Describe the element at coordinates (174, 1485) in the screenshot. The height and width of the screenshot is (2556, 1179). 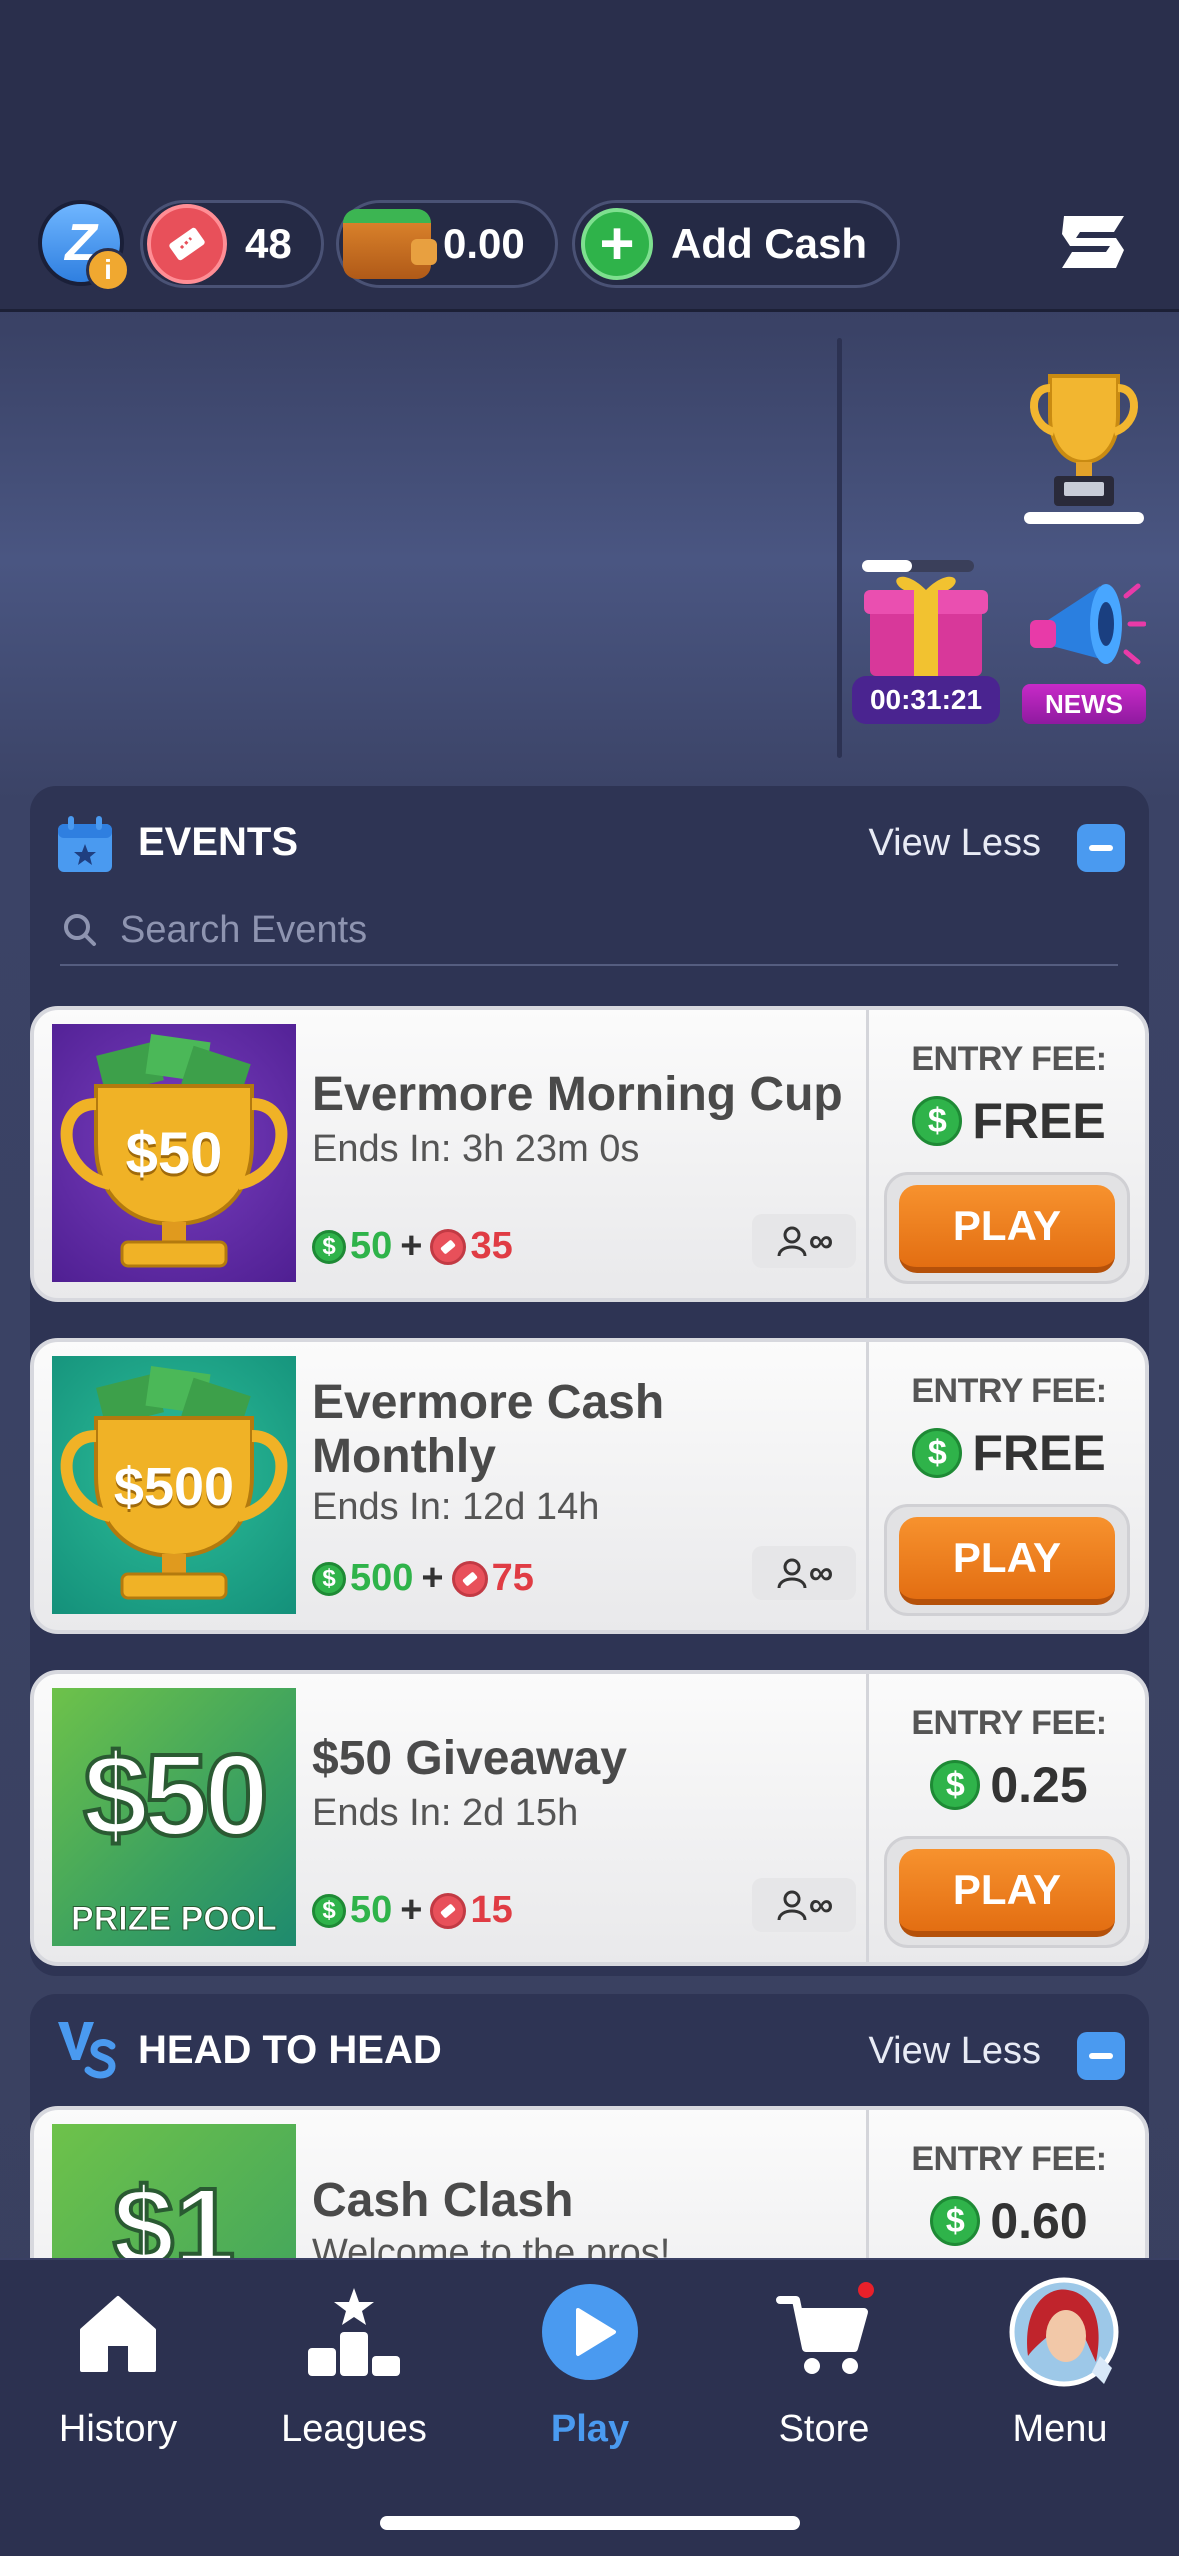
I see `event-thumbnail: $500` at that location.